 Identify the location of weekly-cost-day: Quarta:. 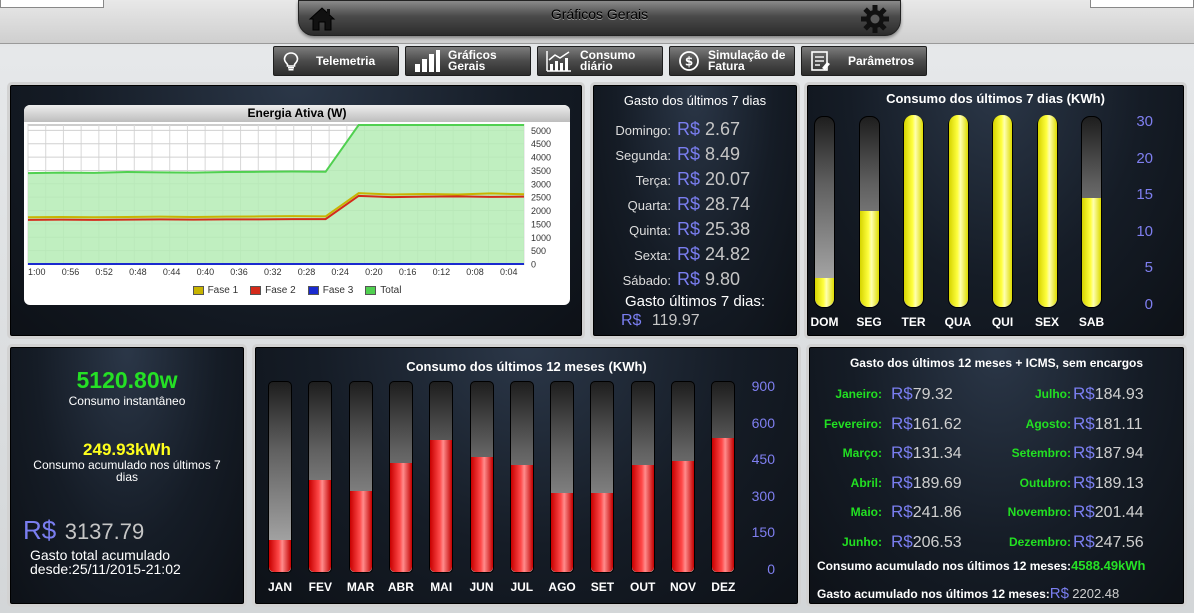
(649, 205).